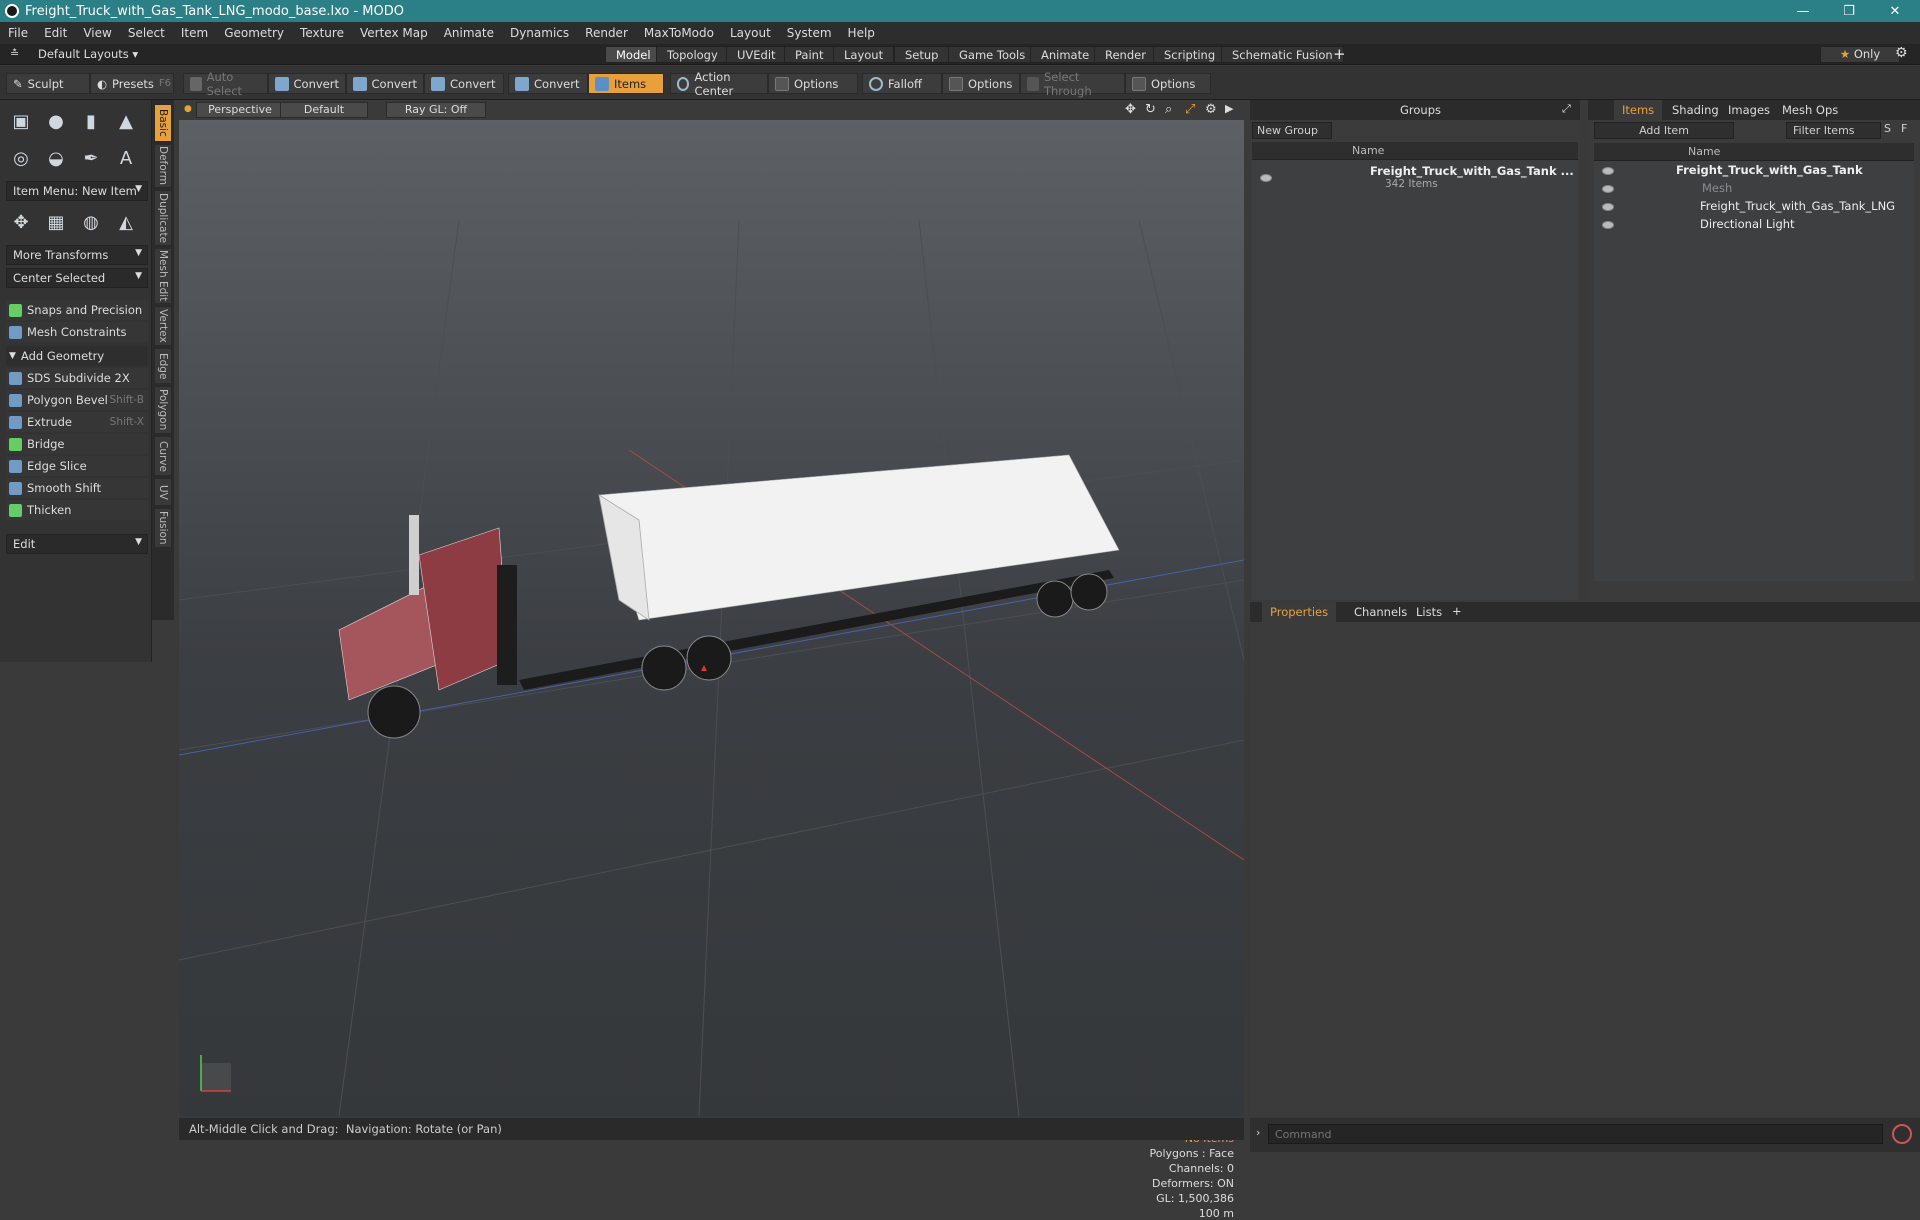 Image resolution: width=1920 pixels, height=1220 pixels. What do you see at coordinates (813, 83) in the screenshot?
I see `action-center-options-button: Options` at bounding box center [813, 83].